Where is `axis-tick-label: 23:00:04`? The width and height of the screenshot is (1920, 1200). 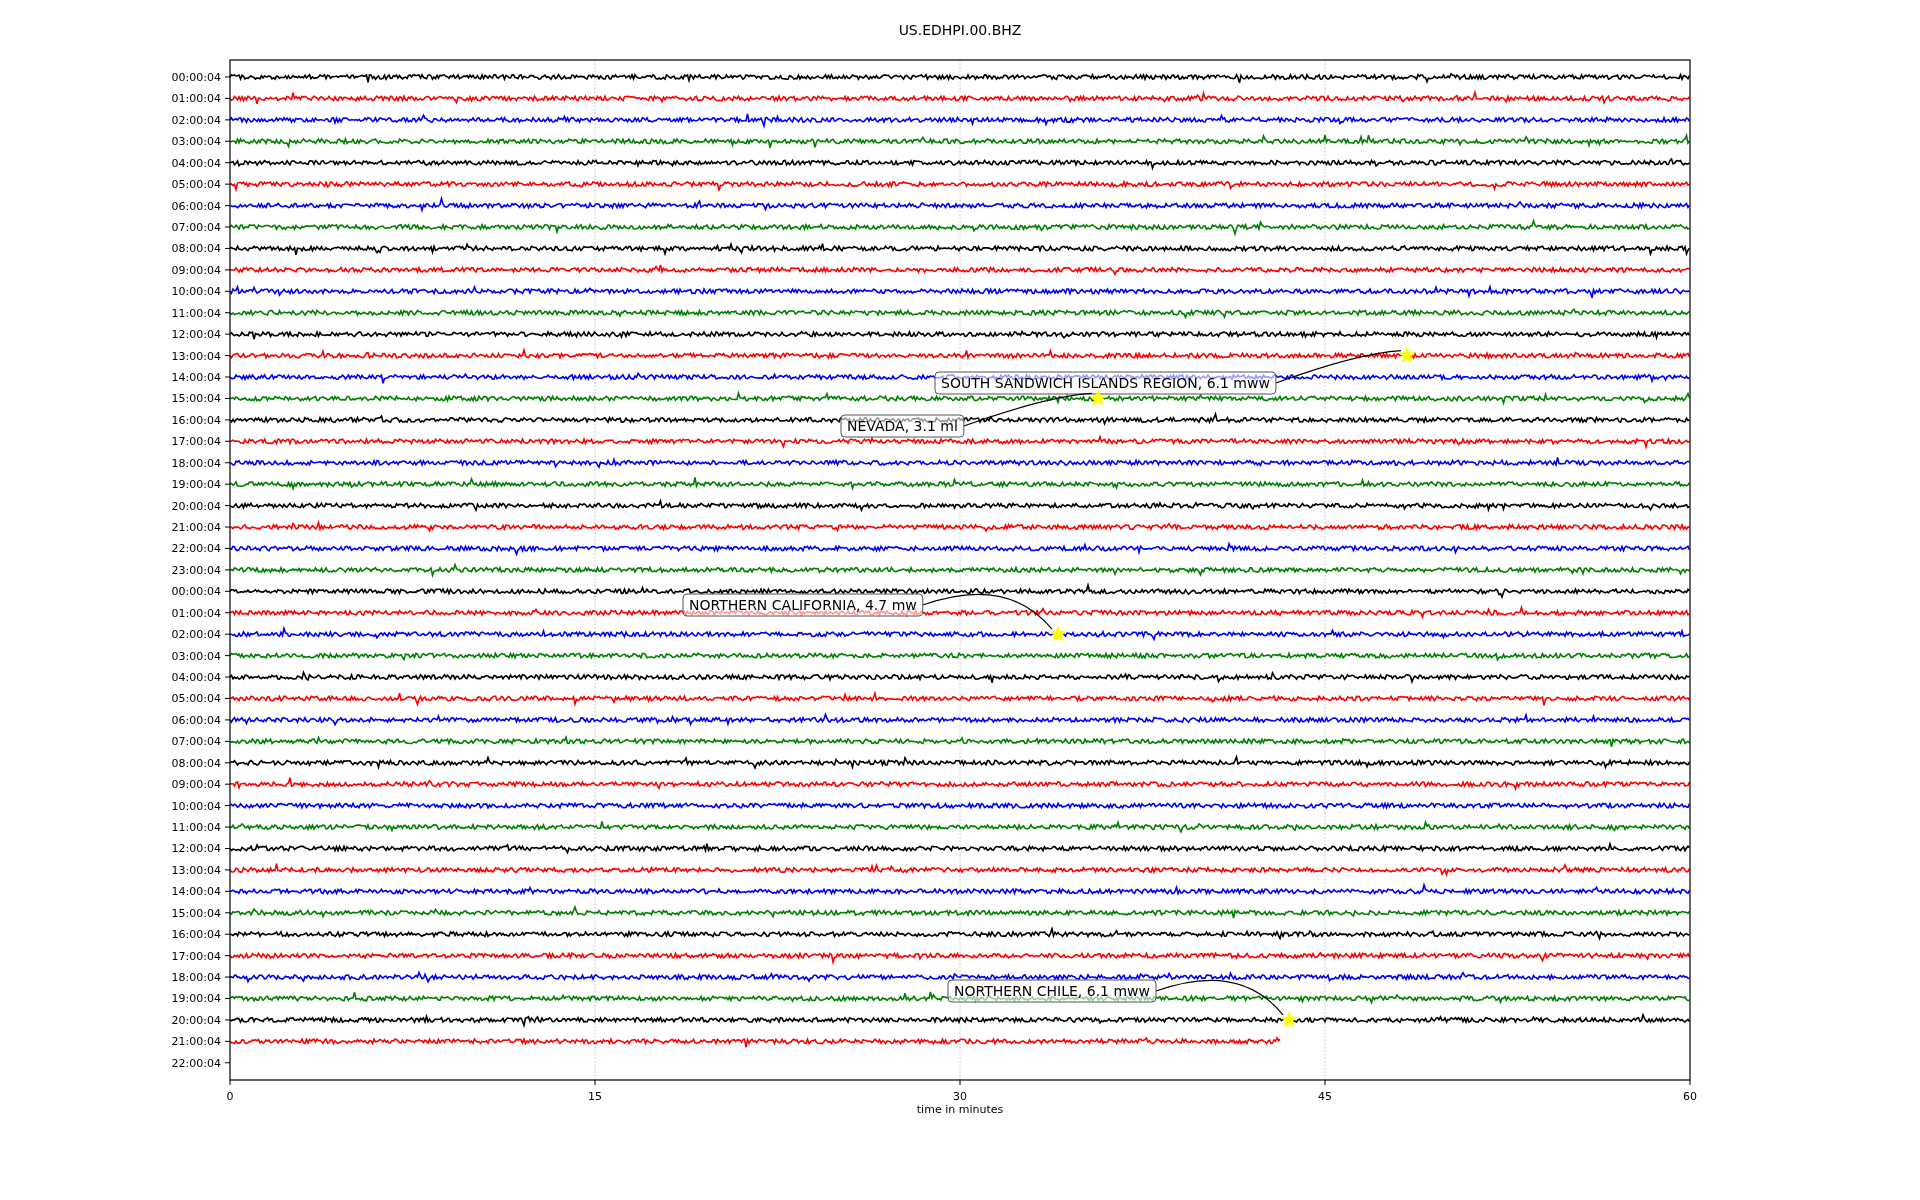
axis-tick-label: 23:00:04 is located at coordinates (196, 570).